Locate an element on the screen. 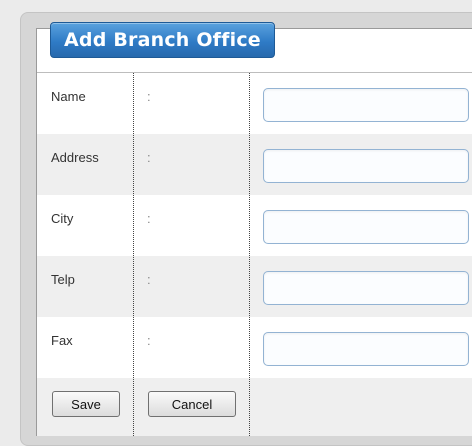 The height and width of the screenshot is (446, 472). name-label: Name is located at coordinates (68, 96).